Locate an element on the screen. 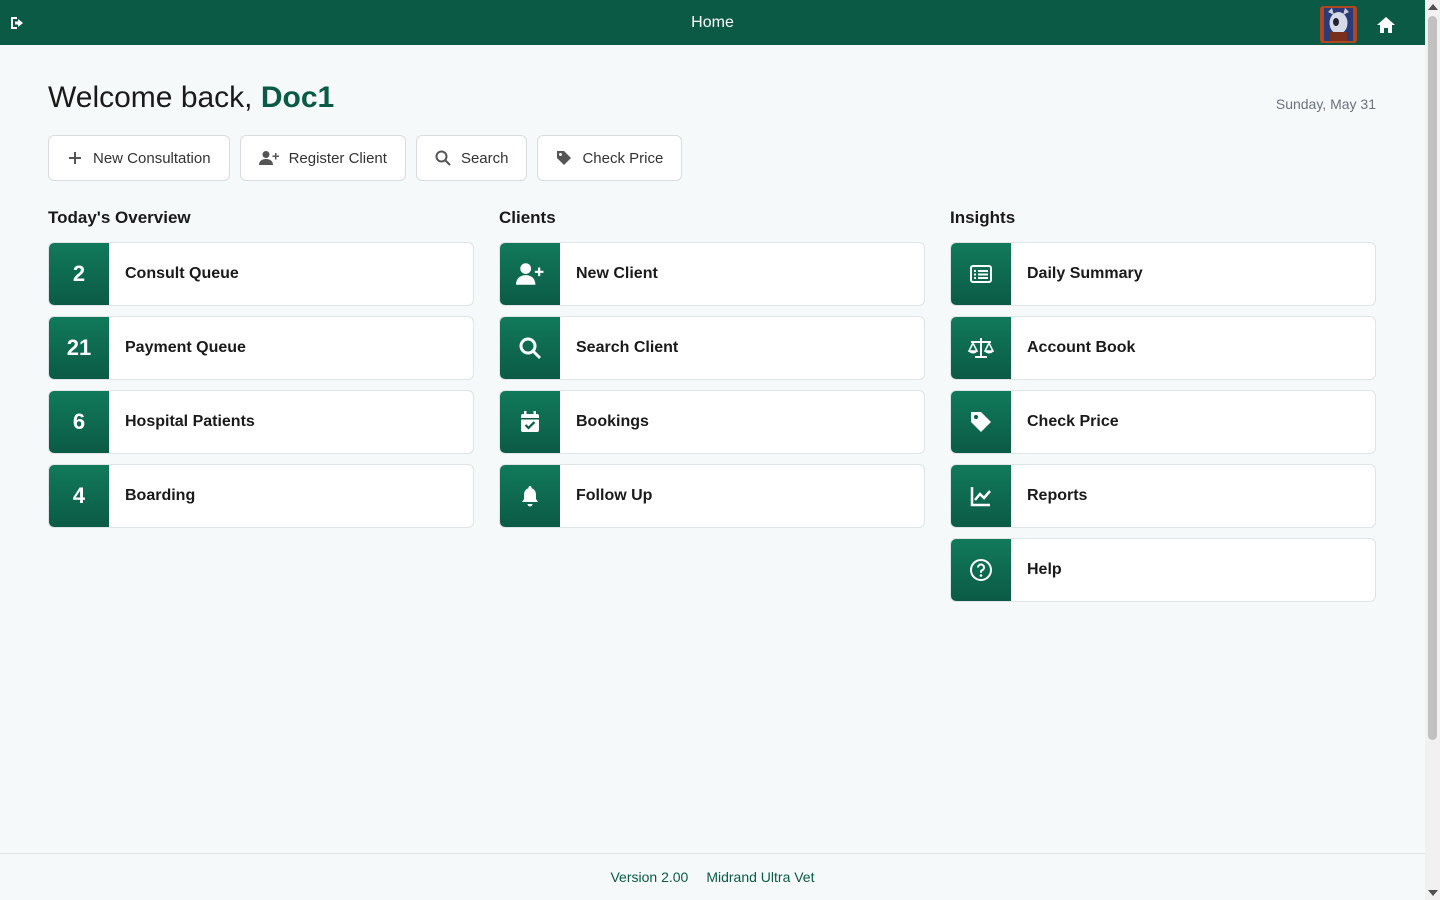  bookings-card: Bookings is located at coordinates (712, 422).